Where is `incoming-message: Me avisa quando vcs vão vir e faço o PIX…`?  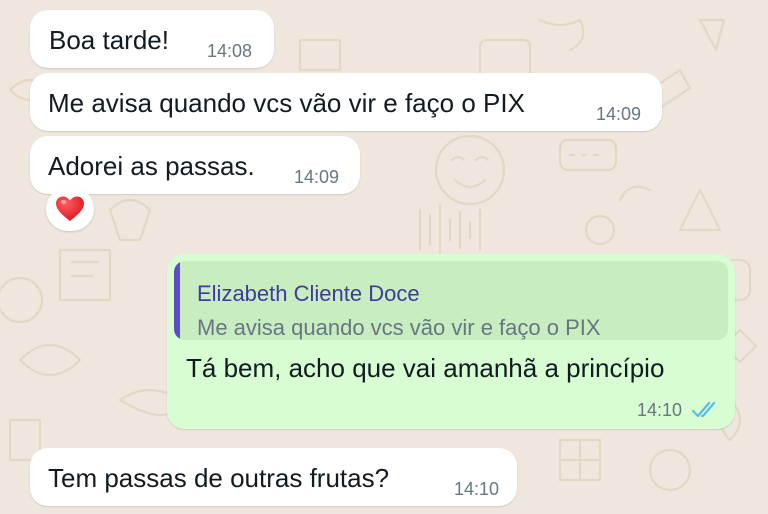
incoming-message: Me avisa quando vcs vão vir e faço o PIX… is located at coordinates (346, 102).